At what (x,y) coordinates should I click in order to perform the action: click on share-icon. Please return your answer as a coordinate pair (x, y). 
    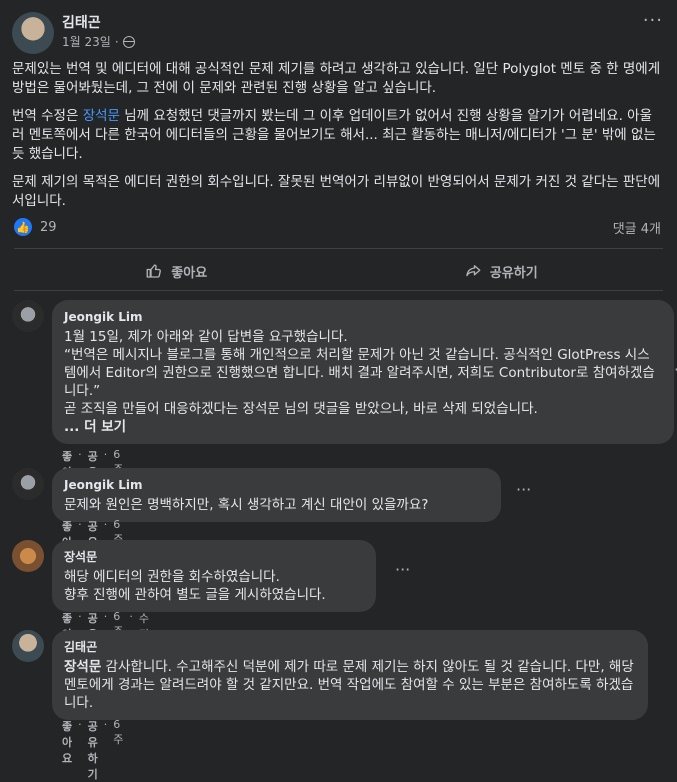
    Looking at the image, I should click on (473, 271).